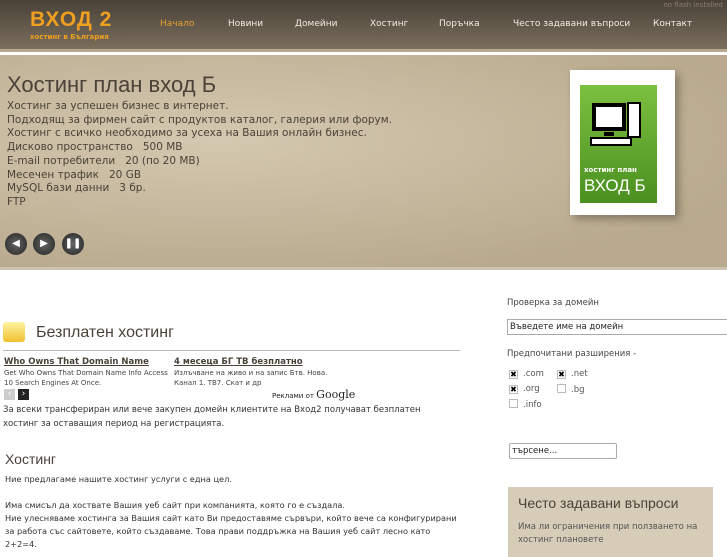 Image resolution: width=727 pixels, height=557 pixels. Describe the element at coordinates (553, 303) in the screenshot. I see `domain-check-label: Проверка за домейн` at that location.